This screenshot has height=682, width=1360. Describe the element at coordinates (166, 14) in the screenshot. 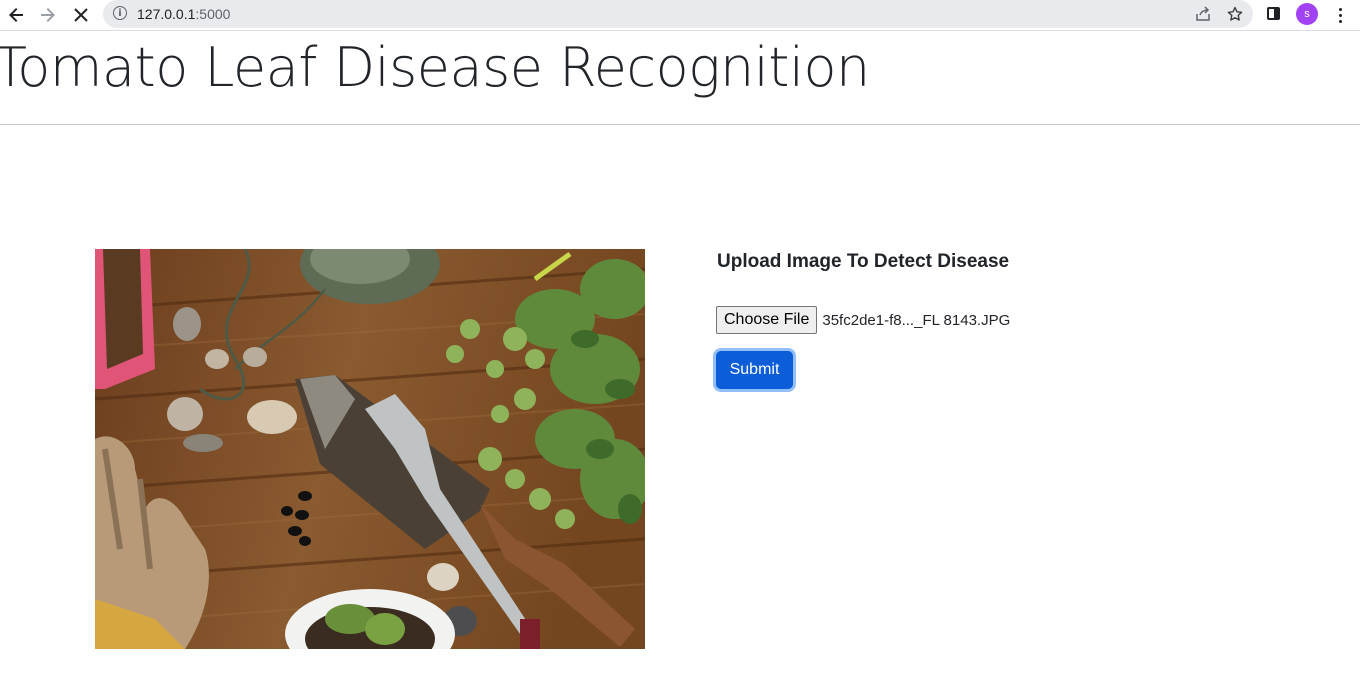

I see `url-host: 127.0.0.1` at that location.